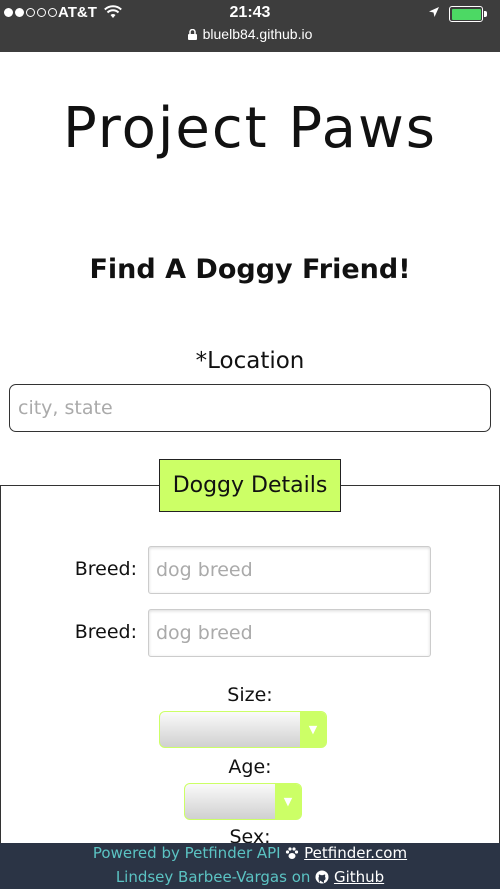 The height and width of the screenshot is (889, 500). Describe the element at coordinates (105, 569) in the screenshot. I see `breed-label-1: Breed:` at that location.